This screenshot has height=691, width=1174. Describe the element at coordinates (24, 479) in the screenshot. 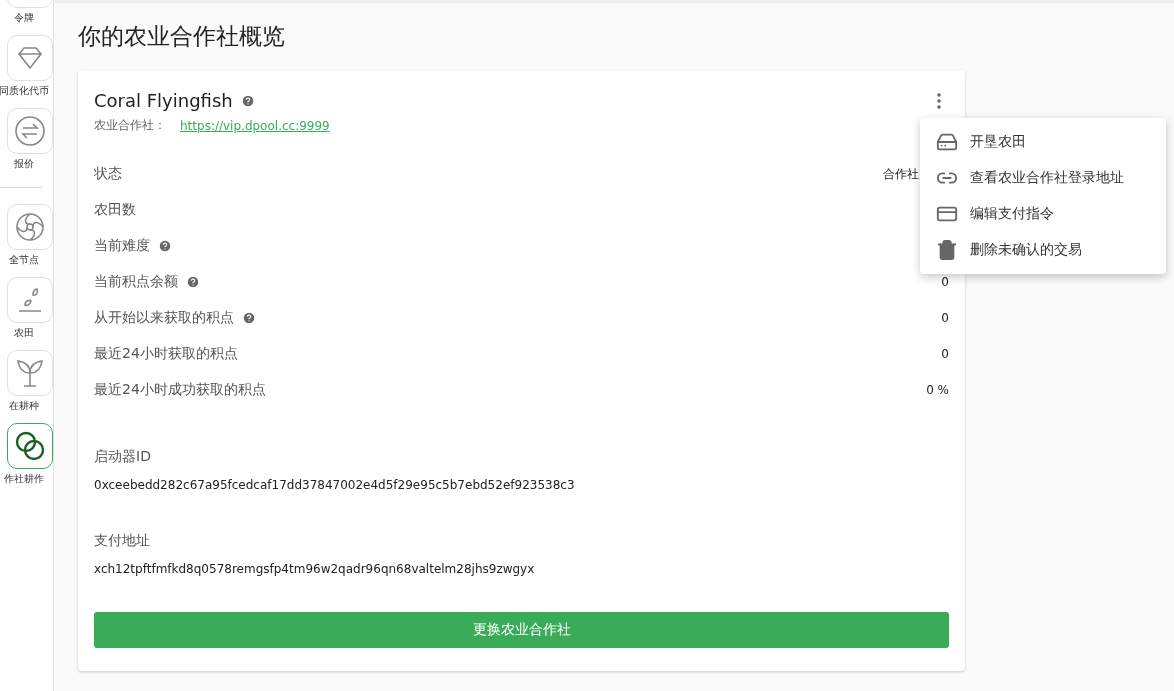

I see `nav-label: 作社耕作` at that location.